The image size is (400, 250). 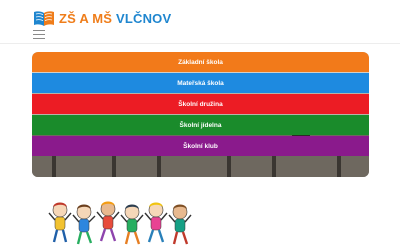 I want to click on nav-button-materska-skola: Mateřská škola, so click(x=200, y=83).